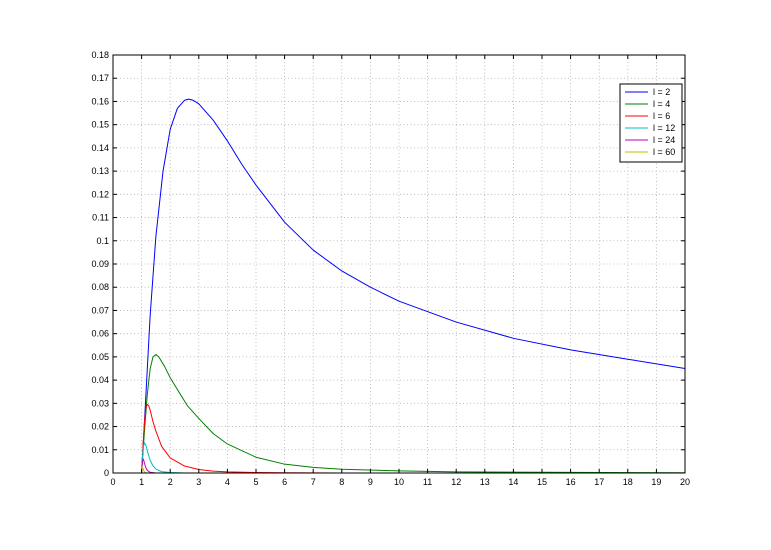 This screenshot has width=771, height=550. Describe the element at coordinates (664, 128) in the screenshot. I see `legend-label-4: l = 12` at that location.